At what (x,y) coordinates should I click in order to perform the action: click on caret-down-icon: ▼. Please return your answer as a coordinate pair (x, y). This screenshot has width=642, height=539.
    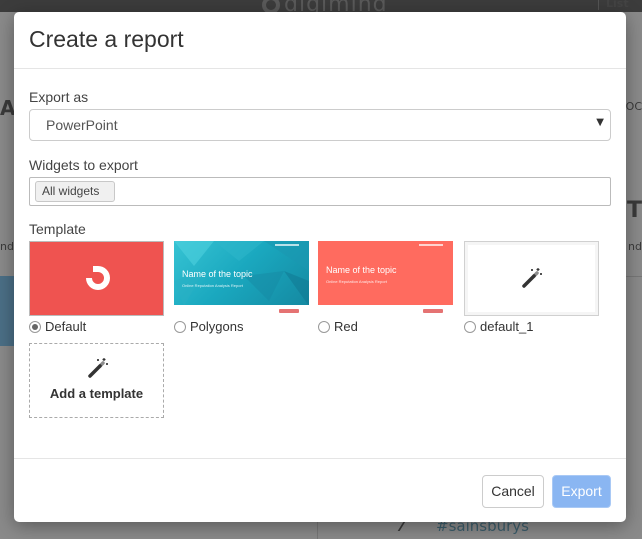
    Looking at the image, I should click on (600, 122).